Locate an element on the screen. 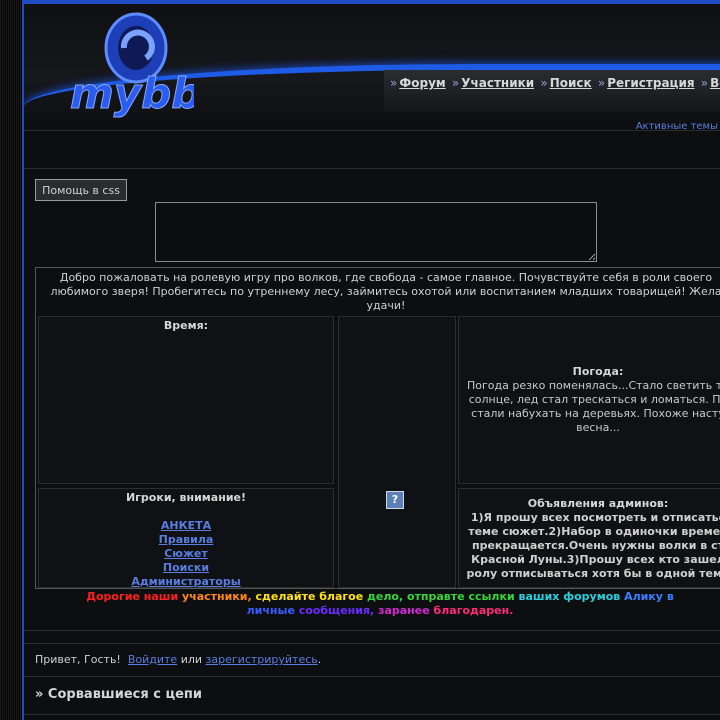 The image size is (720, 720). login-link: Войдите is located at coordinates (152, 659).